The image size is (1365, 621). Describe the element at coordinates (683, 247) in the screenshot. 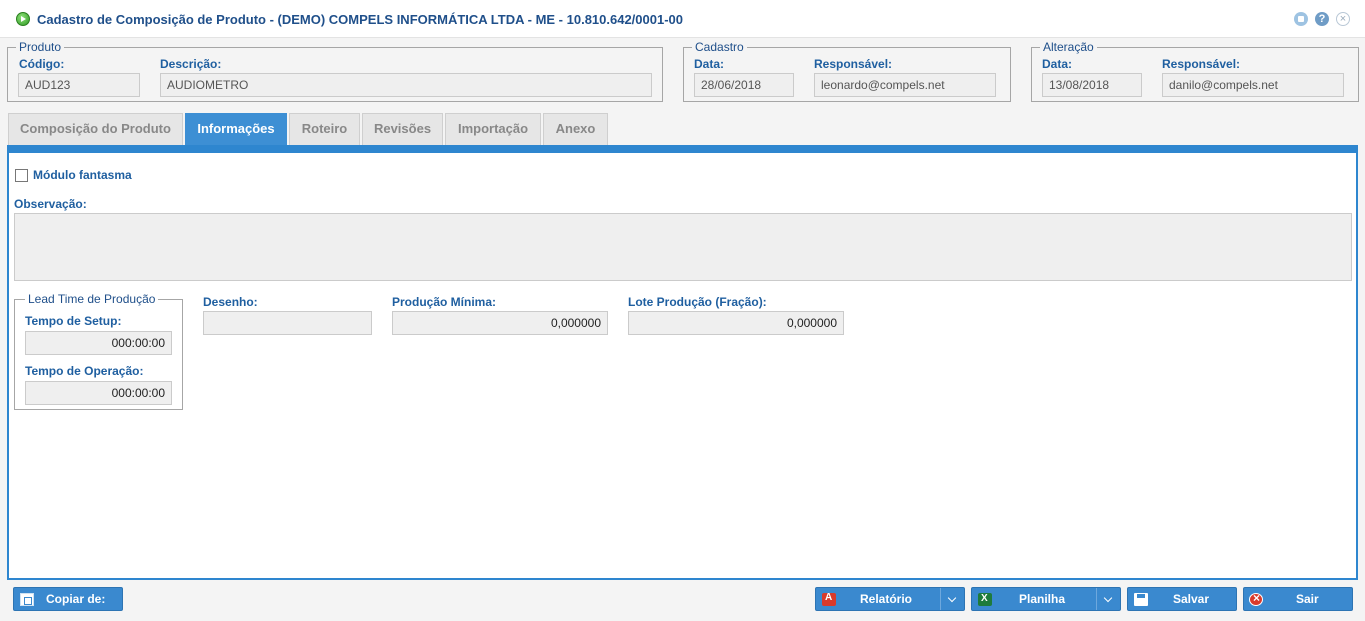

I see `observacao-textarea` at that location.